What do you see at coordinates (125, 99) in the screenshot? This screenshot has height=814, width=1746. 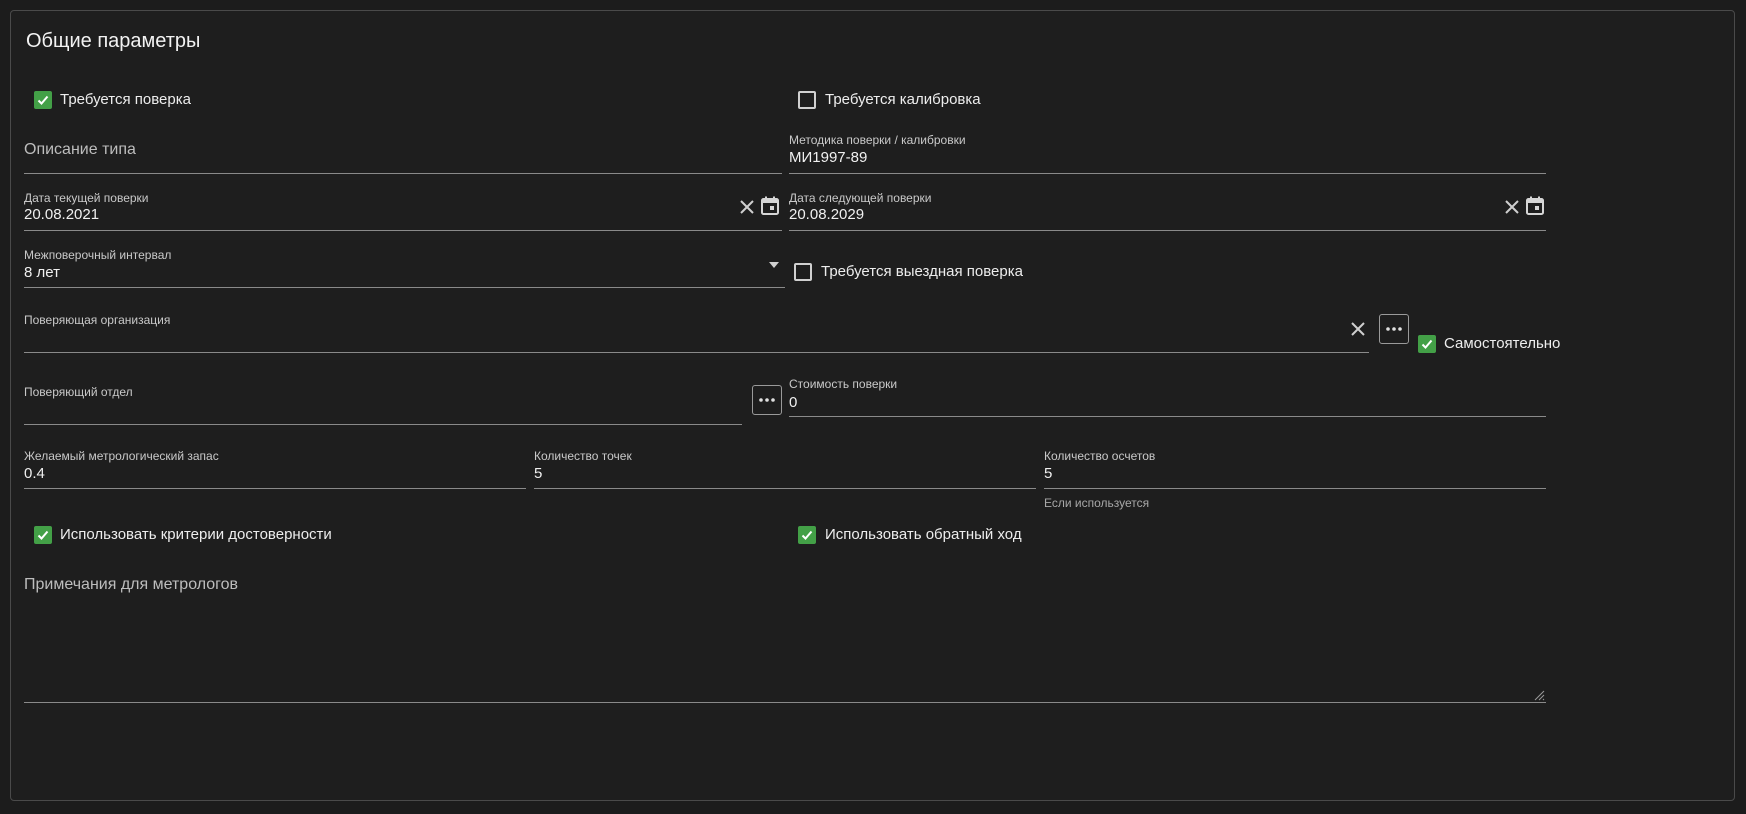 I see `verification-required-label: Требуется поверка` at bounding box center [125, 99].